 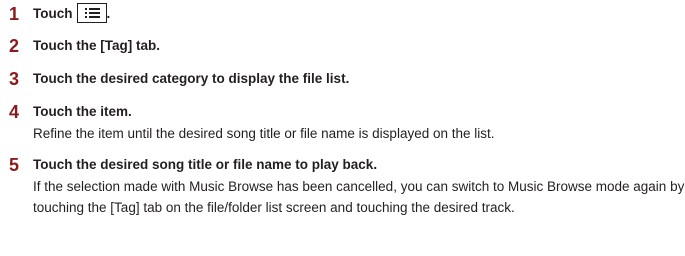 What do you see at coordinates (82, 111) in the screenshot?
I see `step-title: Touch the item.` at bounding box center [82, 111].